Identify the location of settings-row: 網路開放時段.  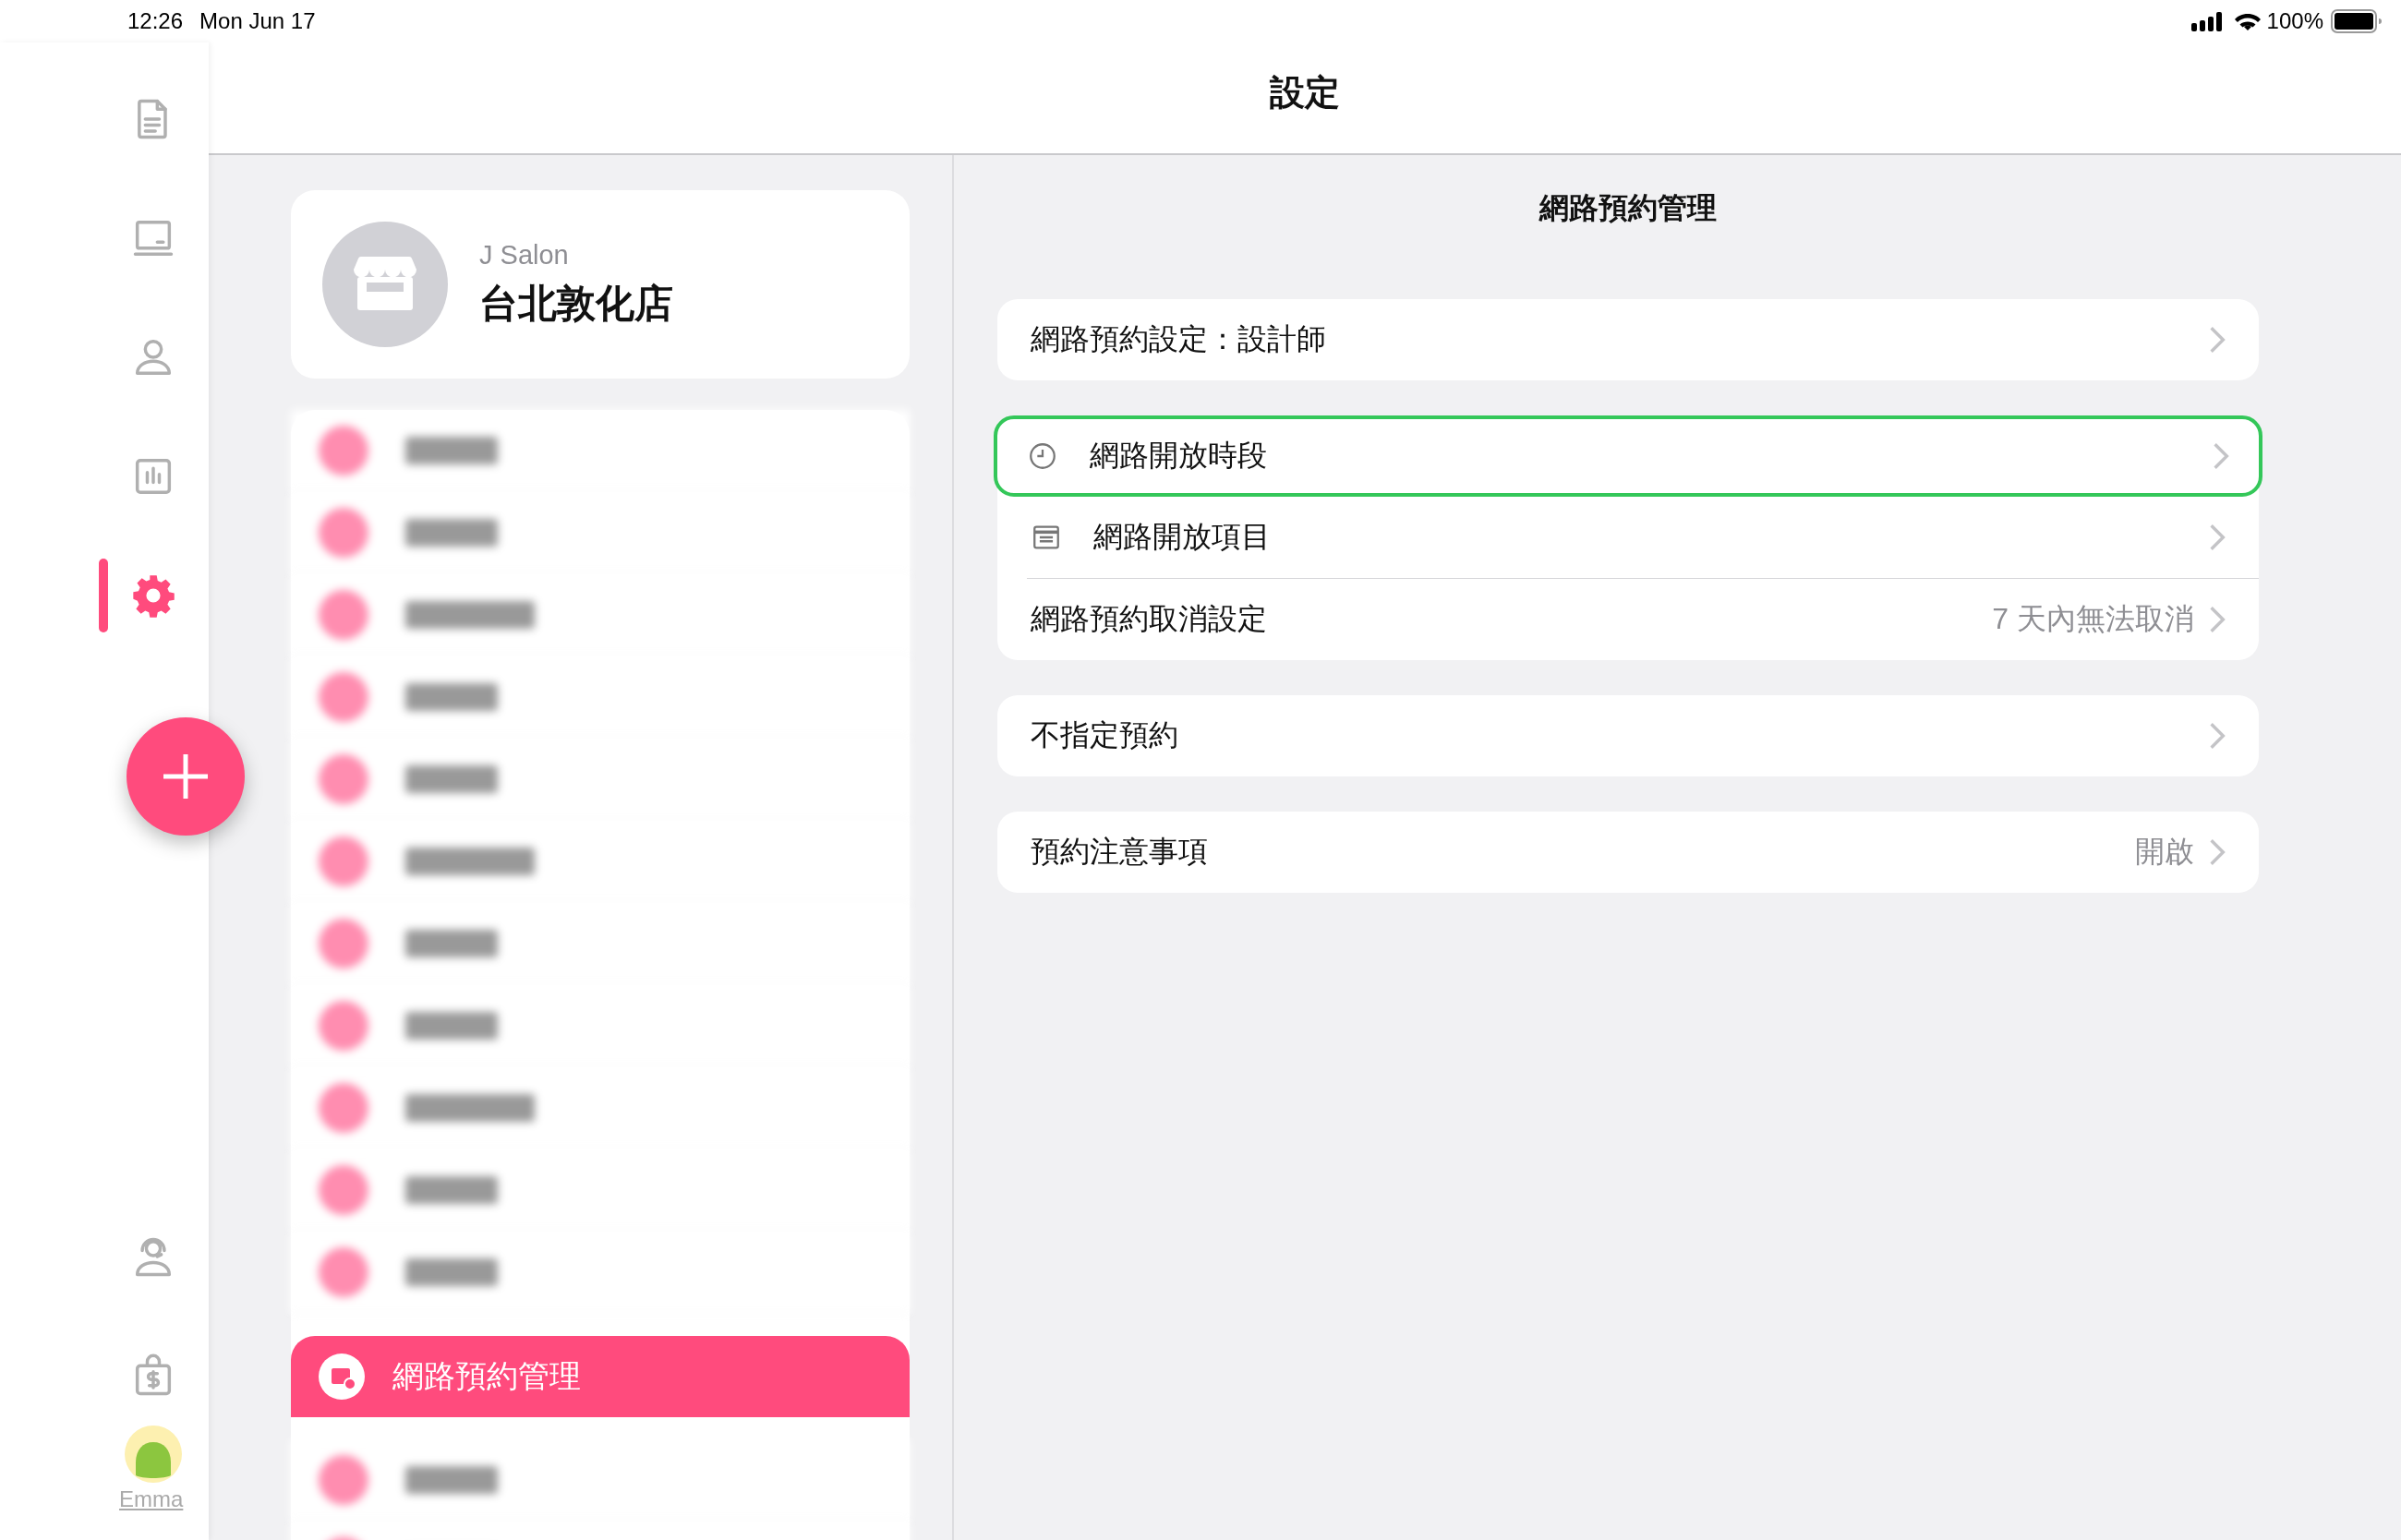
(1628, 456).